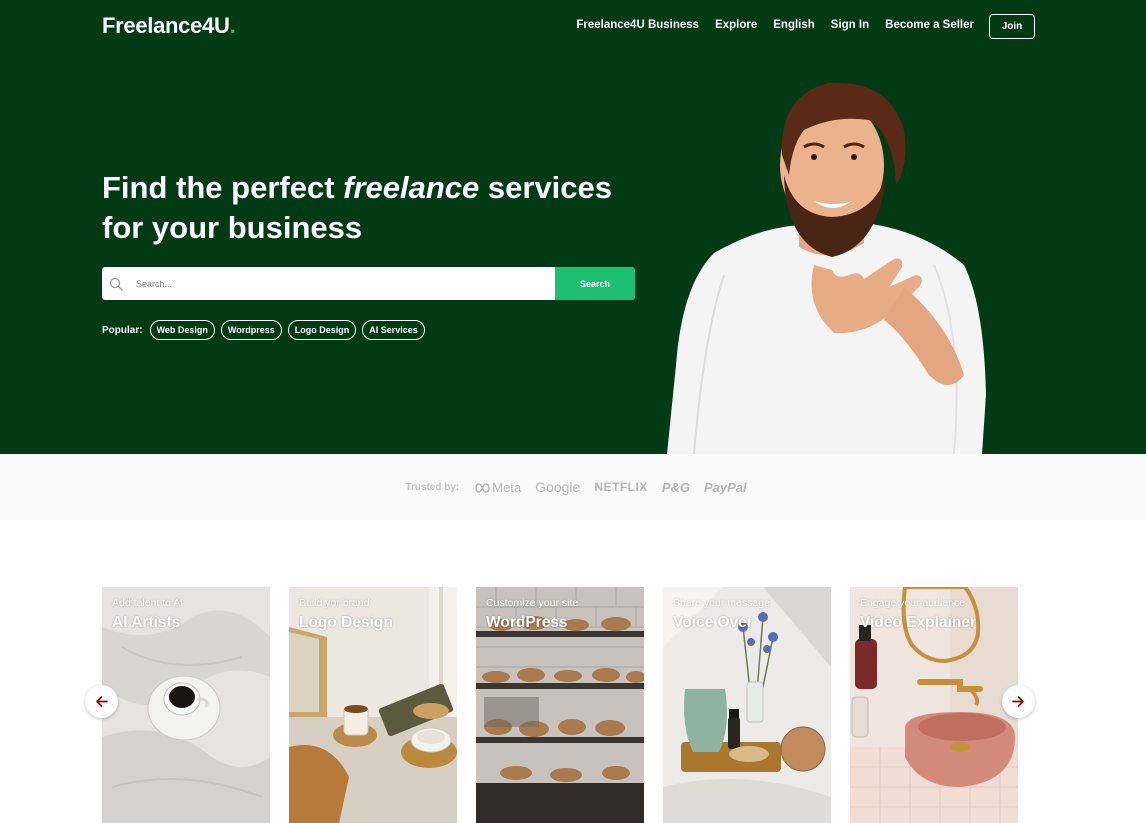 This screenshot has width=1146, height=823. I want to click on service-card-video-explainer: Engage your audience Video Explainer, so click(934, 705).